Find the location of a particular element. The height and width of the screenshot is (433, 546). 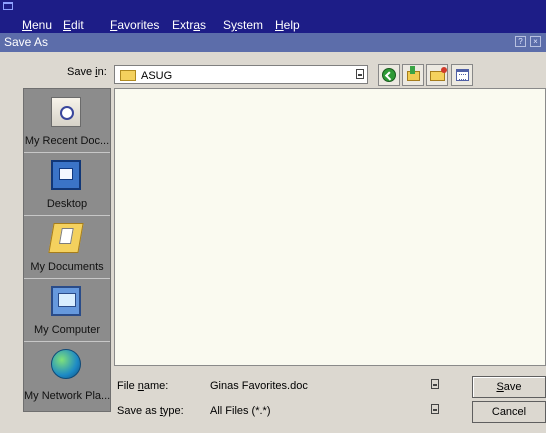

menu-item-edit: Edit is located at coordinates (73, 25).